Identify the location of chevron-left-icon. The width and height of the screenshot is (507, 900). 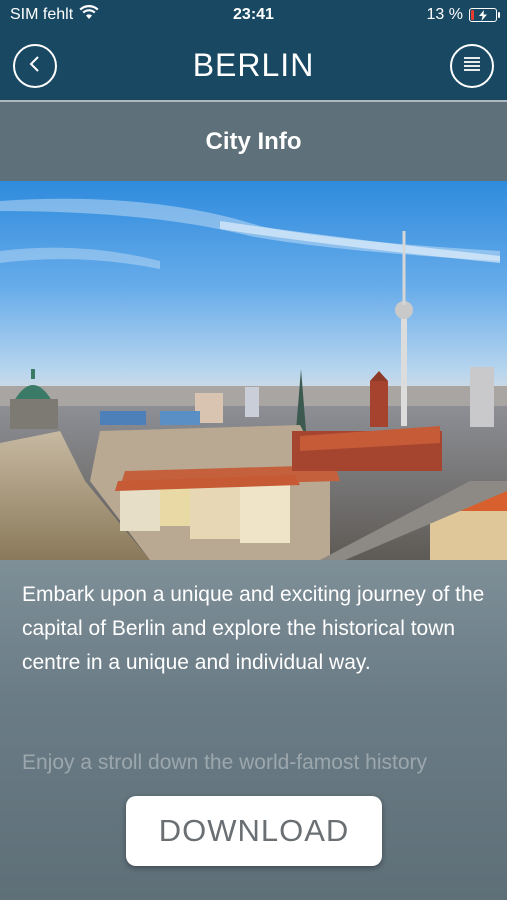
(35, 66).